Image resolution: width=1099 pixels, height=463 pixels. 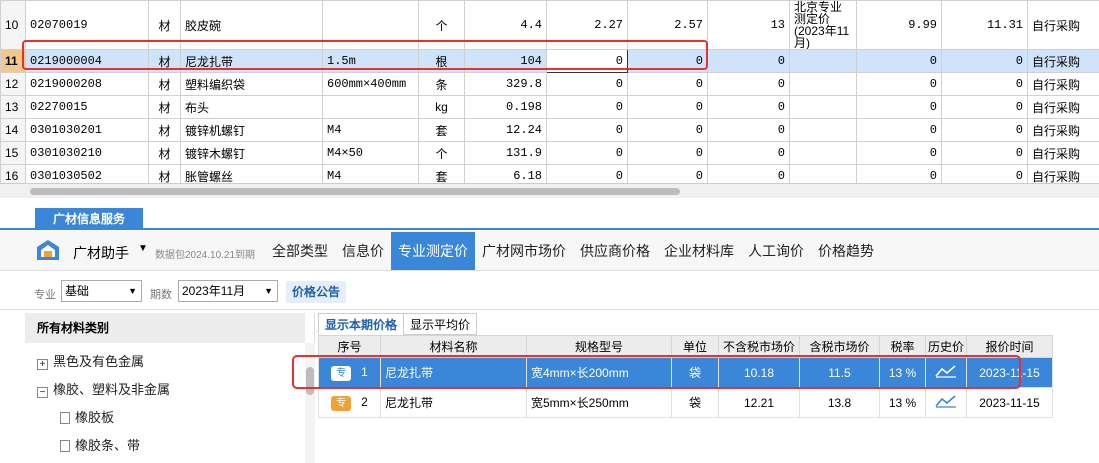 I want to click on table-row: 13 02270015 材 布头 kg 0.198 0 0 0 0 0 自行采购, so click(x=549, y=107).